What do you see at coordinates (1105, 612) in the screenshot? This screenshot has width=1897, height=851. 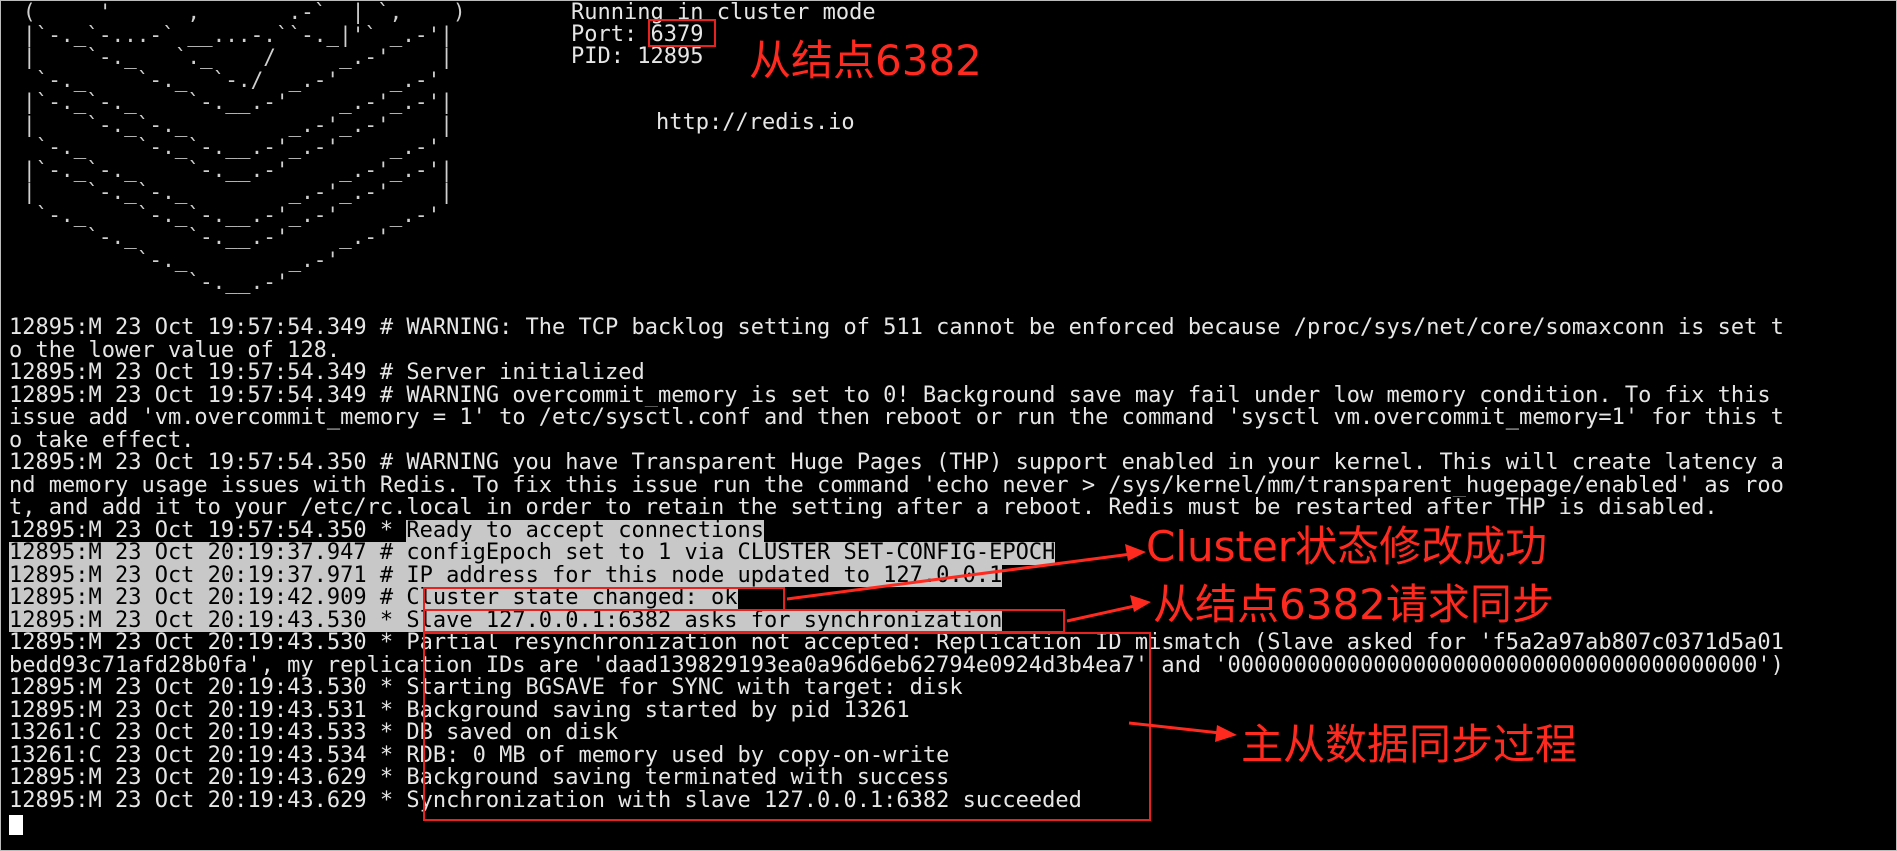 I see `arrow-sync-request` at bounding box center [1105, 612].